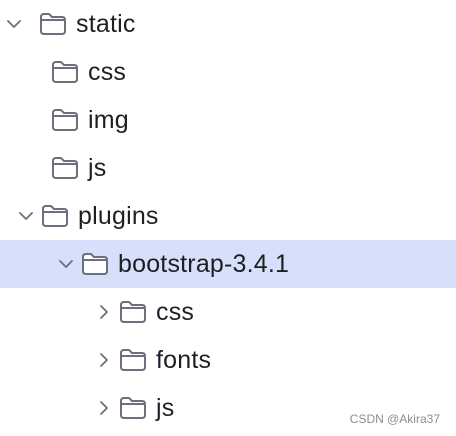  Describe the element at coordinates (108, 119) in the screenshot. I see `tree-item-label: img` at that location.